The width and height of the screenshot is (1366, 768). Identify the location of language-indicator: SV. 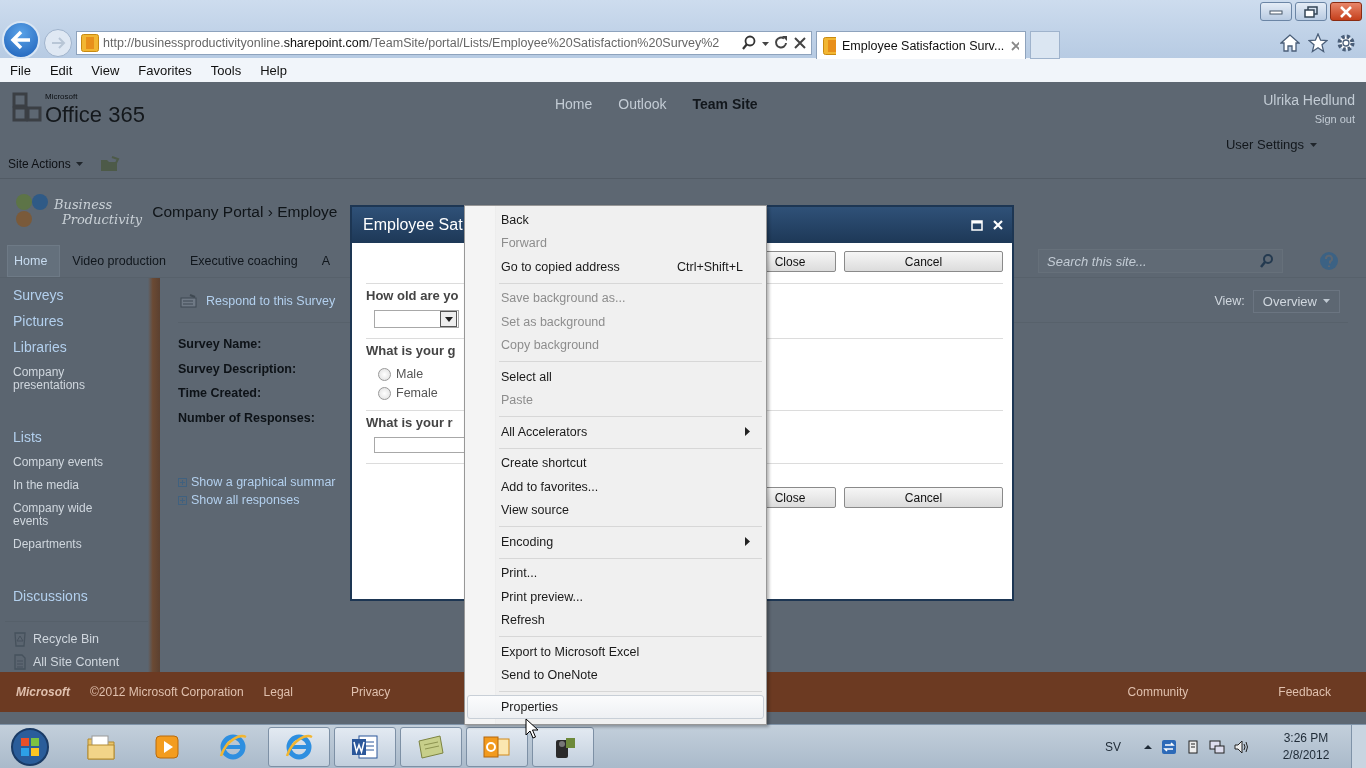
(1113, 747).